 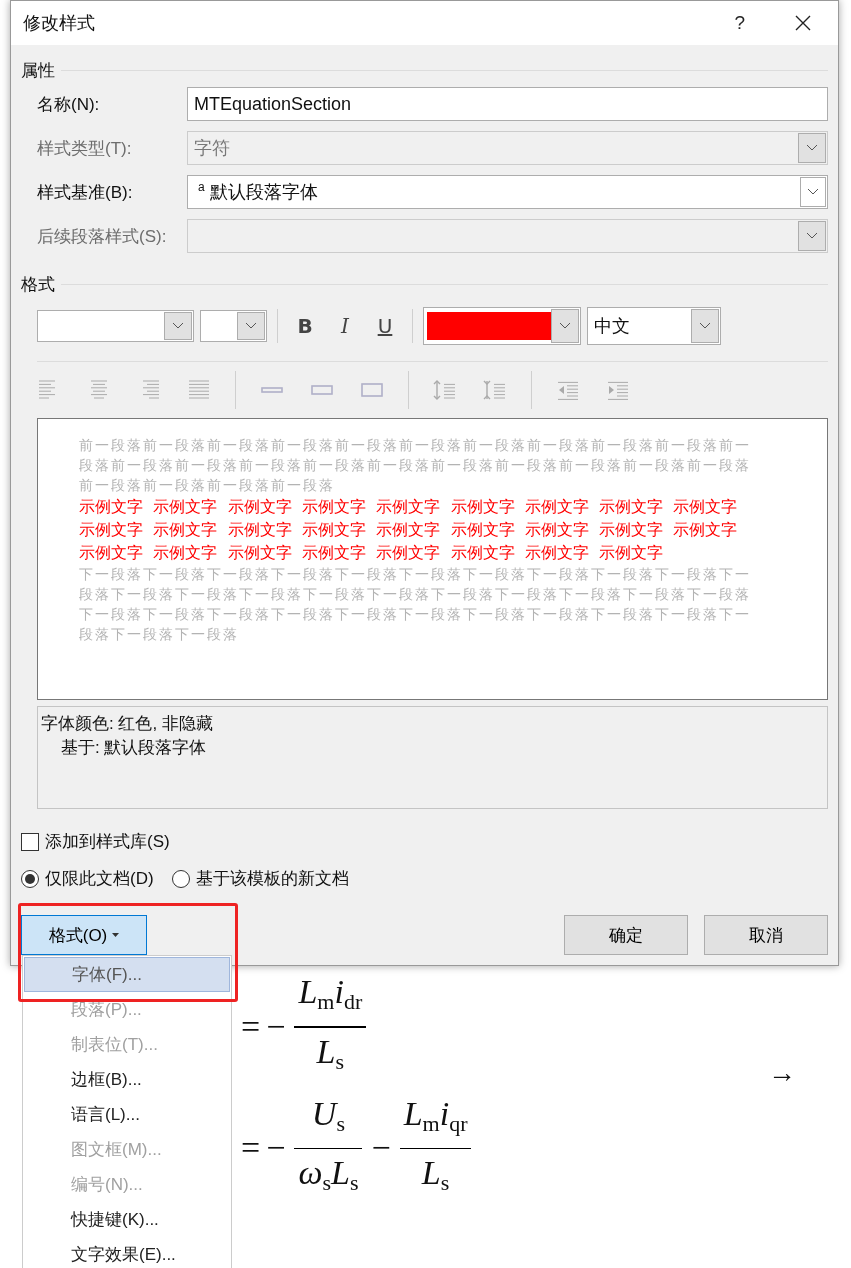 What do you see at coordinates (134, 748) in the screenshot?
I see `description-text: 基于: 默认段落字体` at bounding box center [134, 748].